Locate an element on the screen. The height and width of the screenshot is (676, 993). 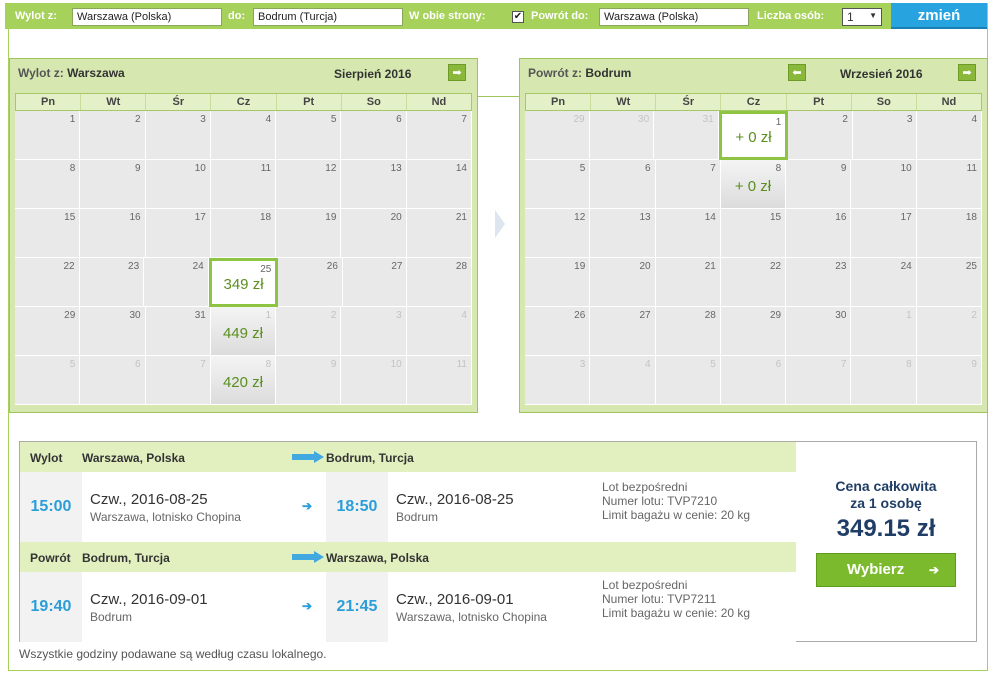
calendar-day: 28 is located at coordinates (688, 331).